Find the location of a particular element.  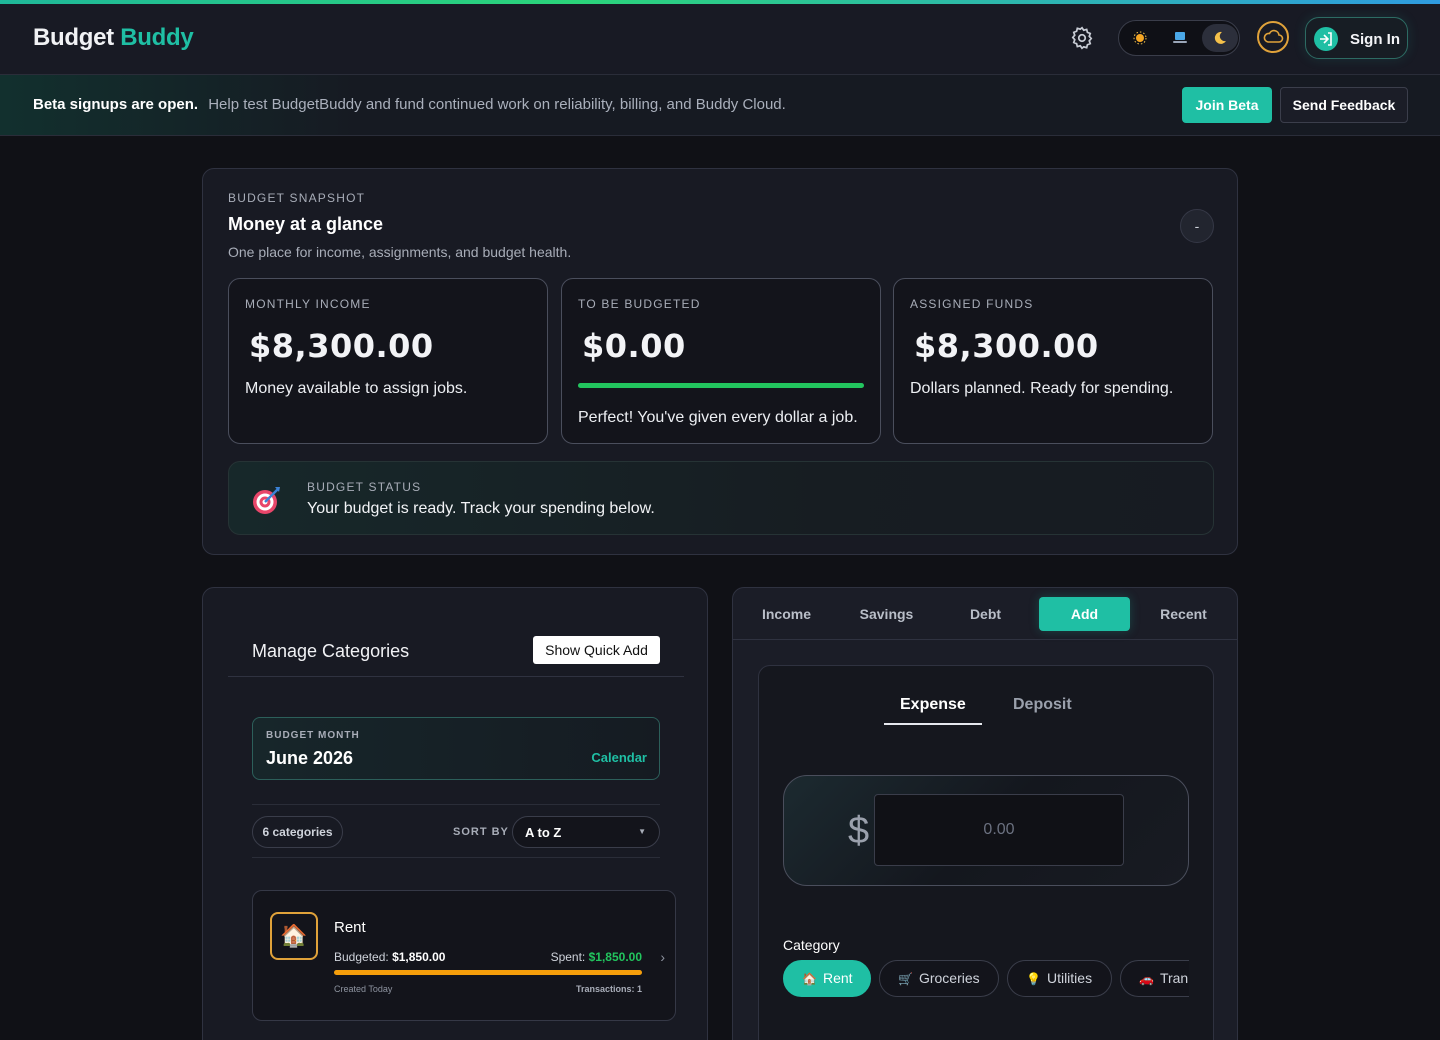

subtab-expense: Expense is located at coordinates (933, 705).